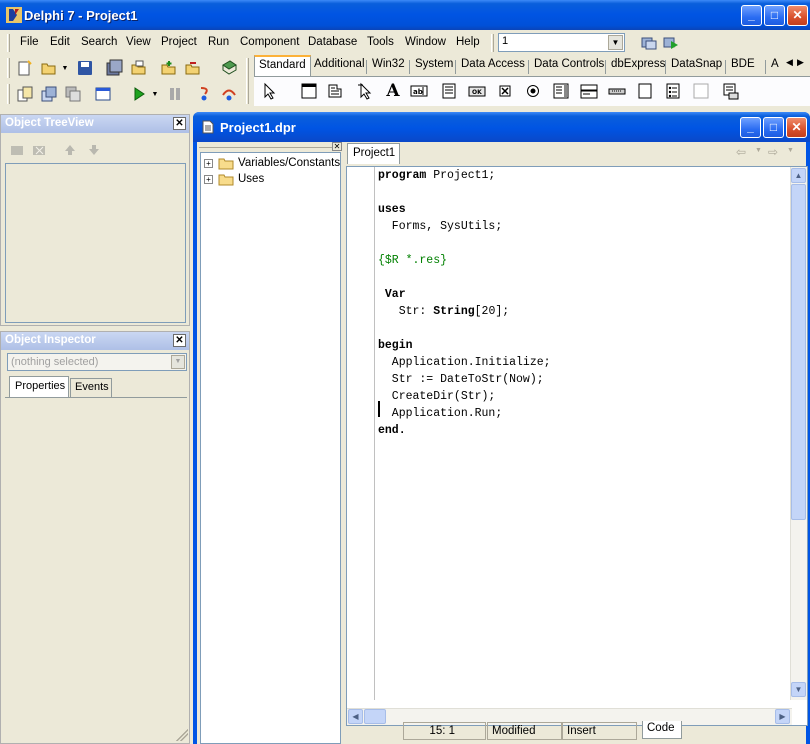 The height and width of the screenshot is (744, 810). I want to click on listbox-component-icon, so click(561, 91).